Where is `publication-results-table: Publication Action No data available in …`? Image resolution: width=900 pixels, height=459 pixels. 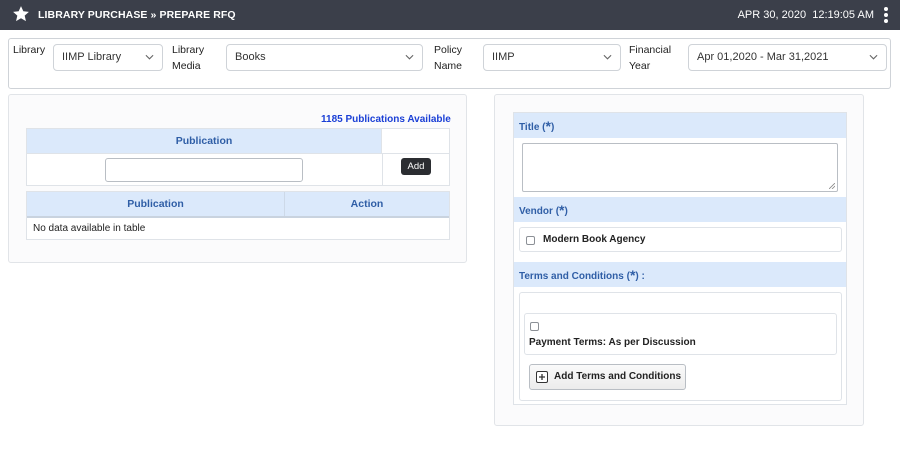
publication-results-table: Publication Action No data available in … is located at coordinates (238, 215).